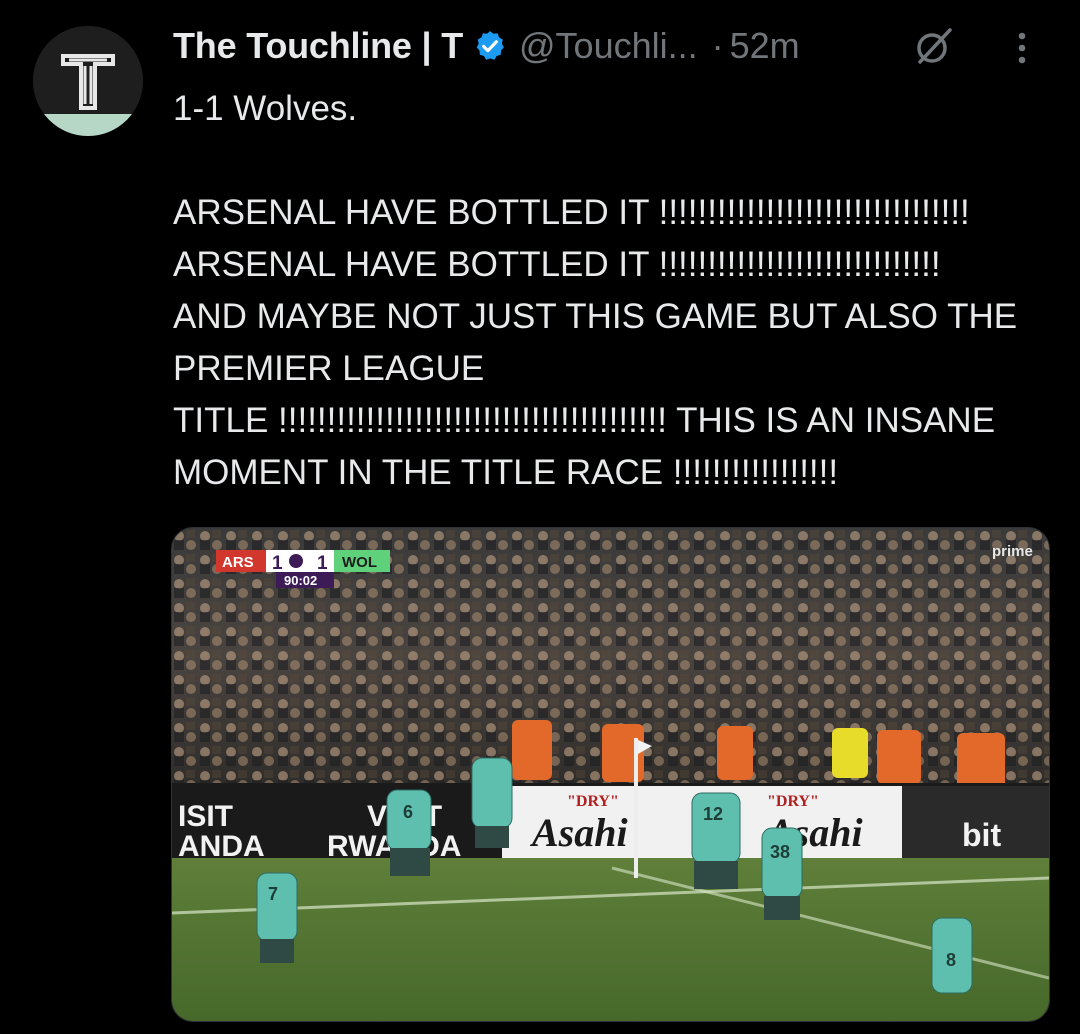 This screenshot has width=1080, height=1034. I want to click on scorebug-away: WOL, so click(359, 562).